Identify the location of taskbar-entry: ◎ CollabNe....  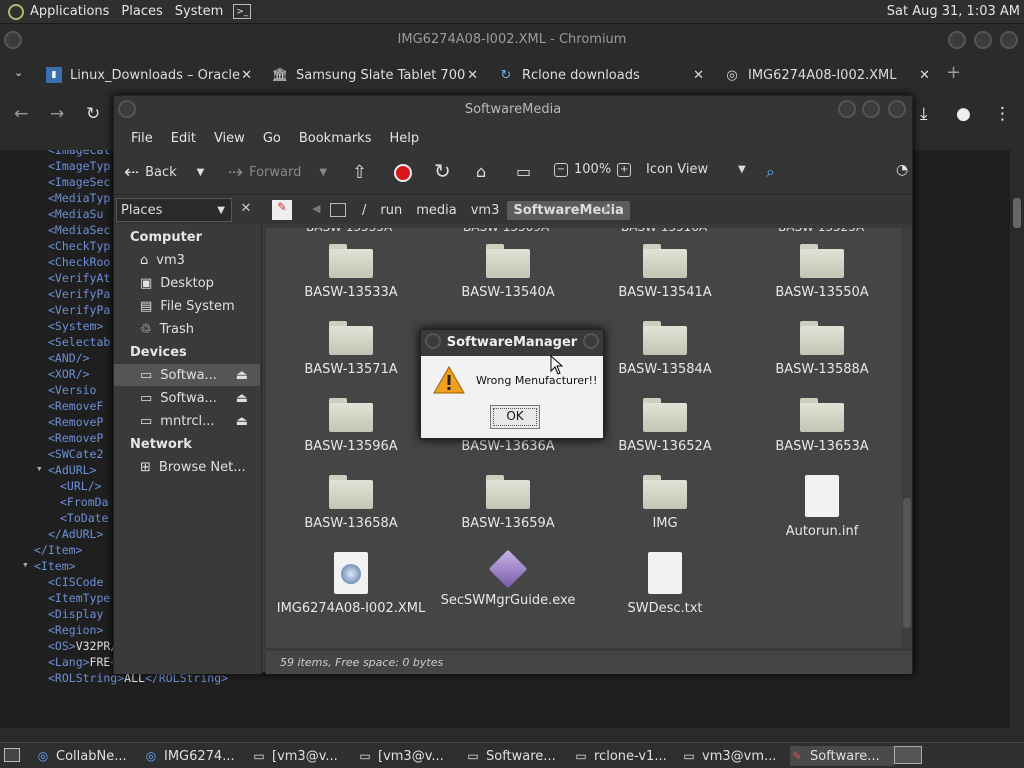
(88, 756).